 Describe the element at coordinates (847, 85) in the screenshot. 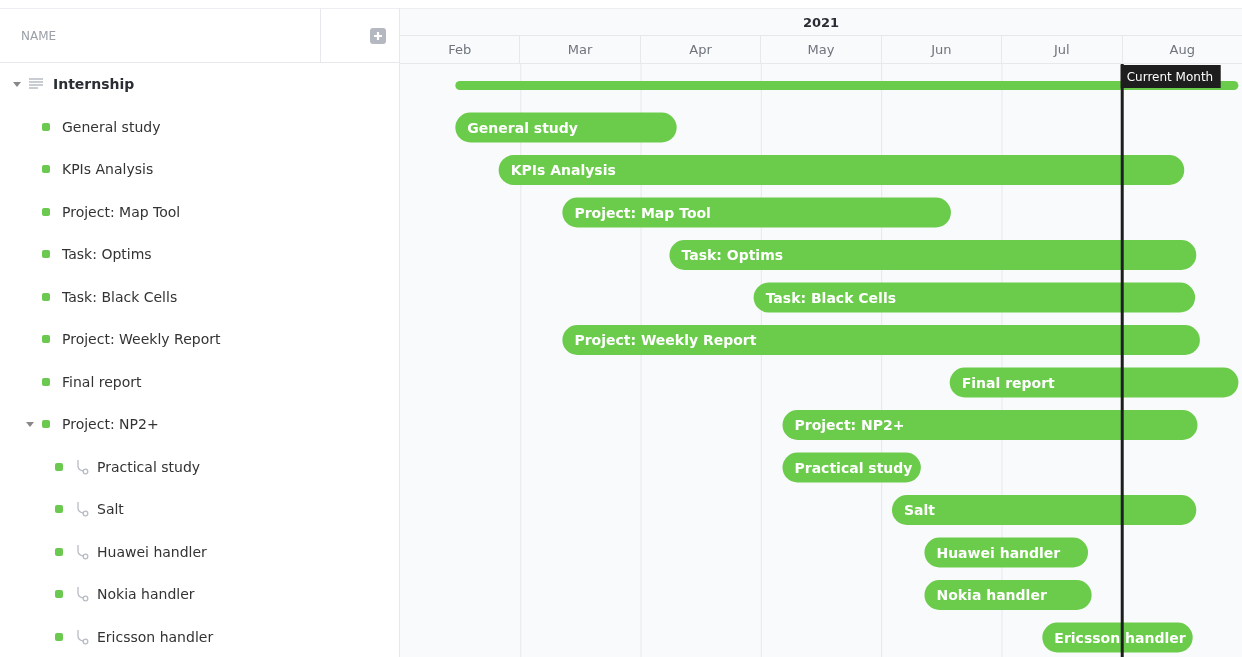

I see `summary-bar` at that location.